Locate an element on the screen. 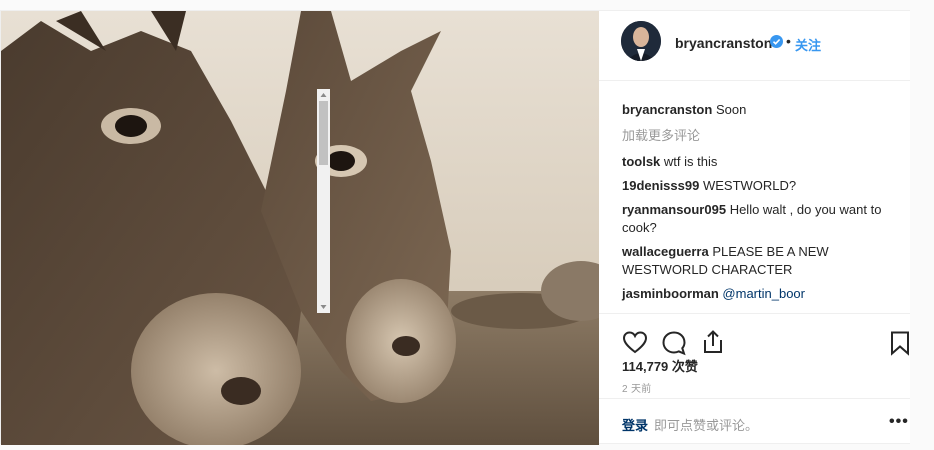 Image resolution: width=934 pixels, height=450 pixels. header-username: bryancranston is located at coordinates (723, 43).